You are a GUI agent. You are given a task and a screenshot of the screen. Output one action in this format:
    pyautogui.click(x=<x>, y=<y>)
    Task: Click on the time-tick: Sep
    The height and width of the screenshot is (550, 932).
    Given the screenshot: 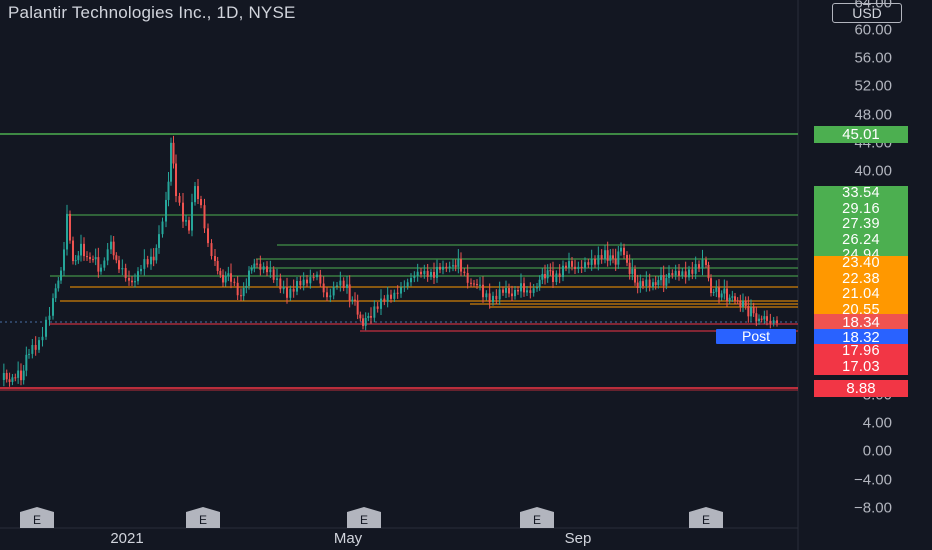 What is the action you would take?
    pyautogui.click(x=578, y=538)
    